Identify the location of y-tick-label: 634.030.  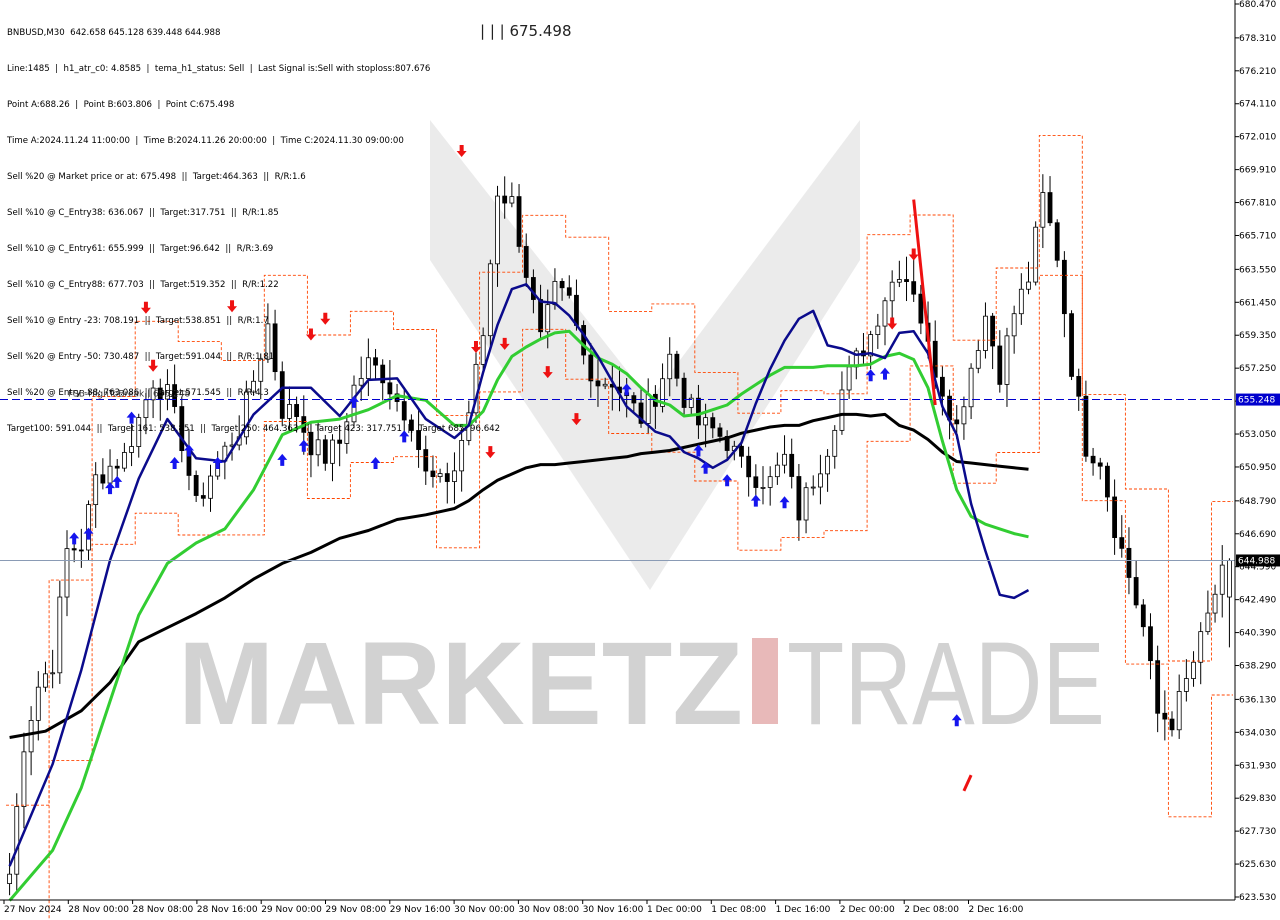
(1257, 733).